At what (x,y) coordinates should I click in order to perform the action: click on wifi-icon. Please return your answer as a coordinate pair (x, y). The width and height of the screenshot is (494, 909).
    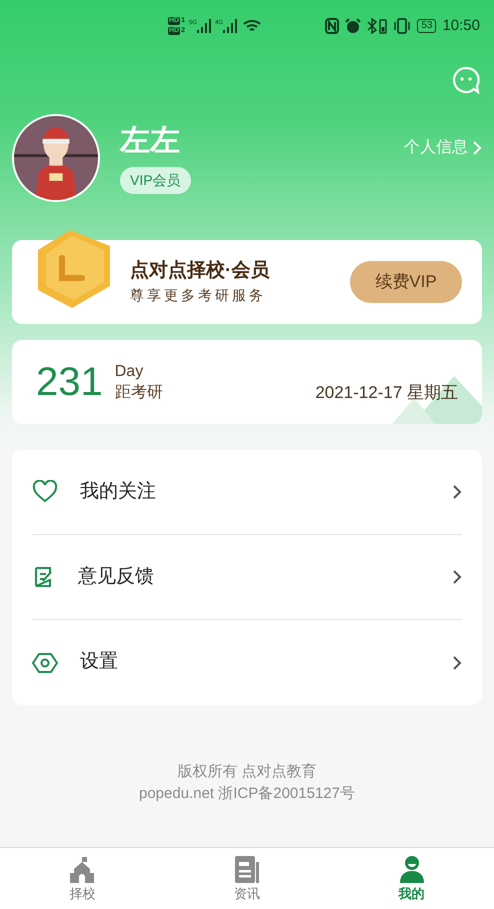
    Looking at the image, I should click on (252, 26).